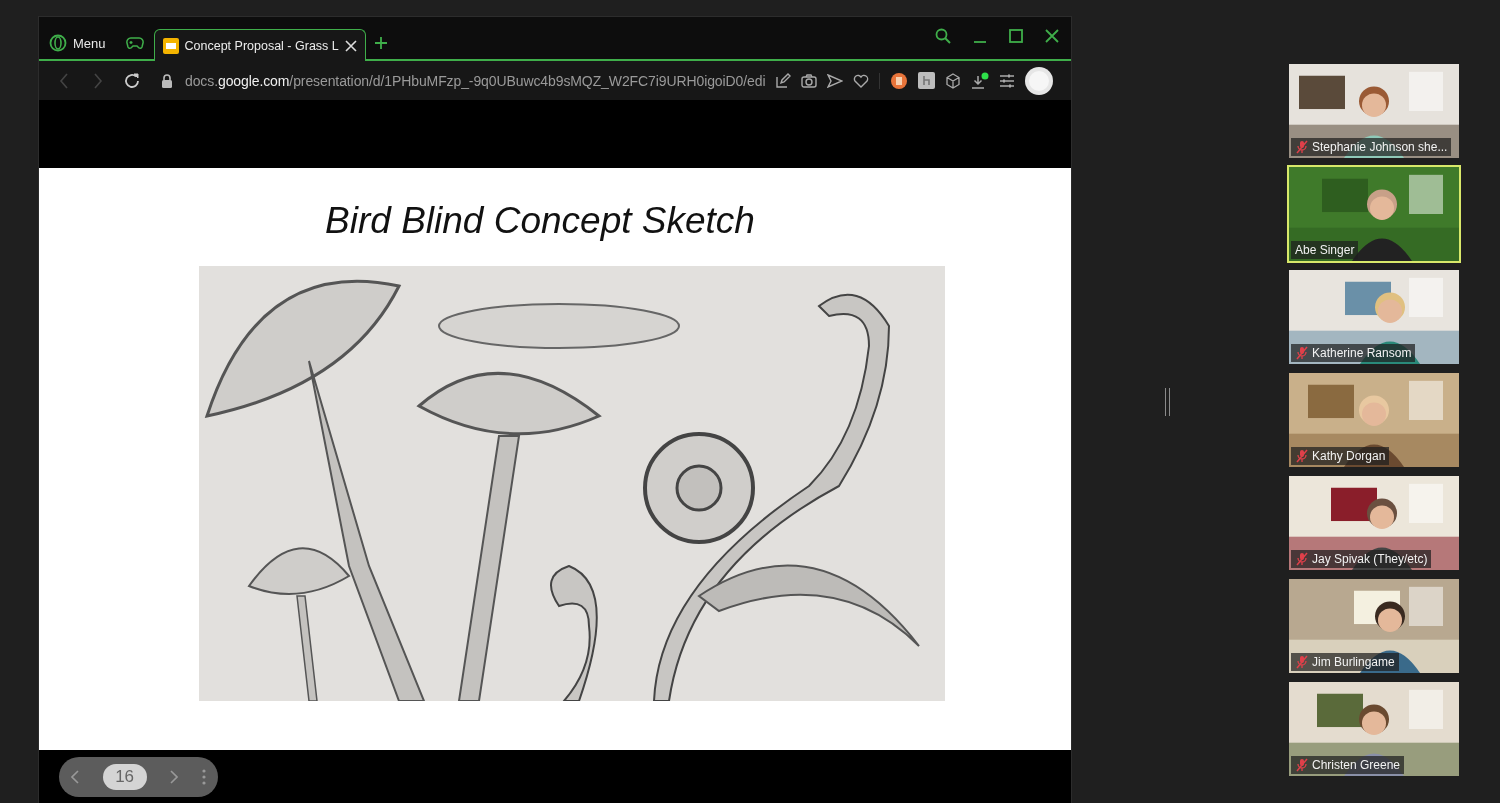 This screenshot has width=1500, height=803. Describe the element at coordinates (380, 43) in the screenshot. I see `new-tab-icon` at that location.